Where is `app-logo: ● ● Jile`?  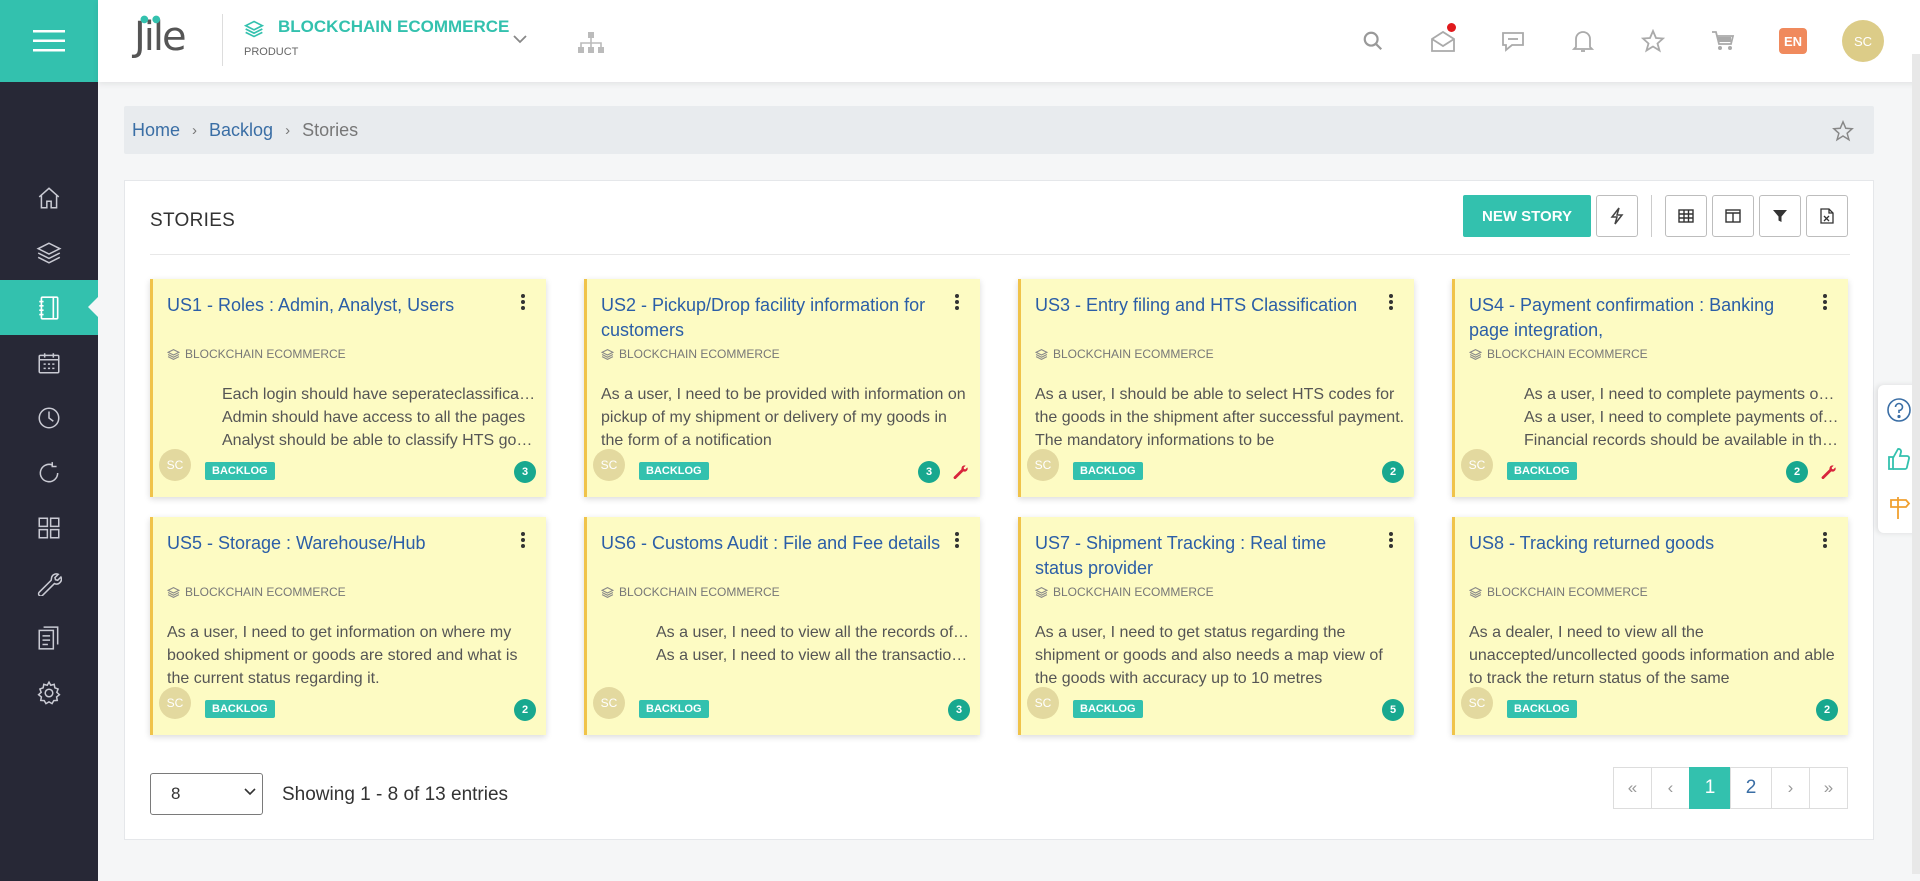
app-logo: ● ● Jile is located at coordinates (160, 37).